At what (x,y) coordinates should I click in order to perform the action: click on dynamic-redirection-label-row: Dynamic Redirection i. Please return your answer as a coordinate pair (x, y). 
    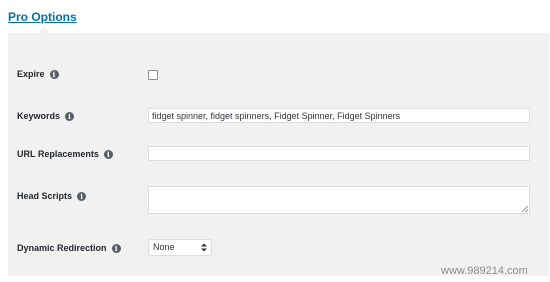
    Looking at the image, I should click on (69, 248).